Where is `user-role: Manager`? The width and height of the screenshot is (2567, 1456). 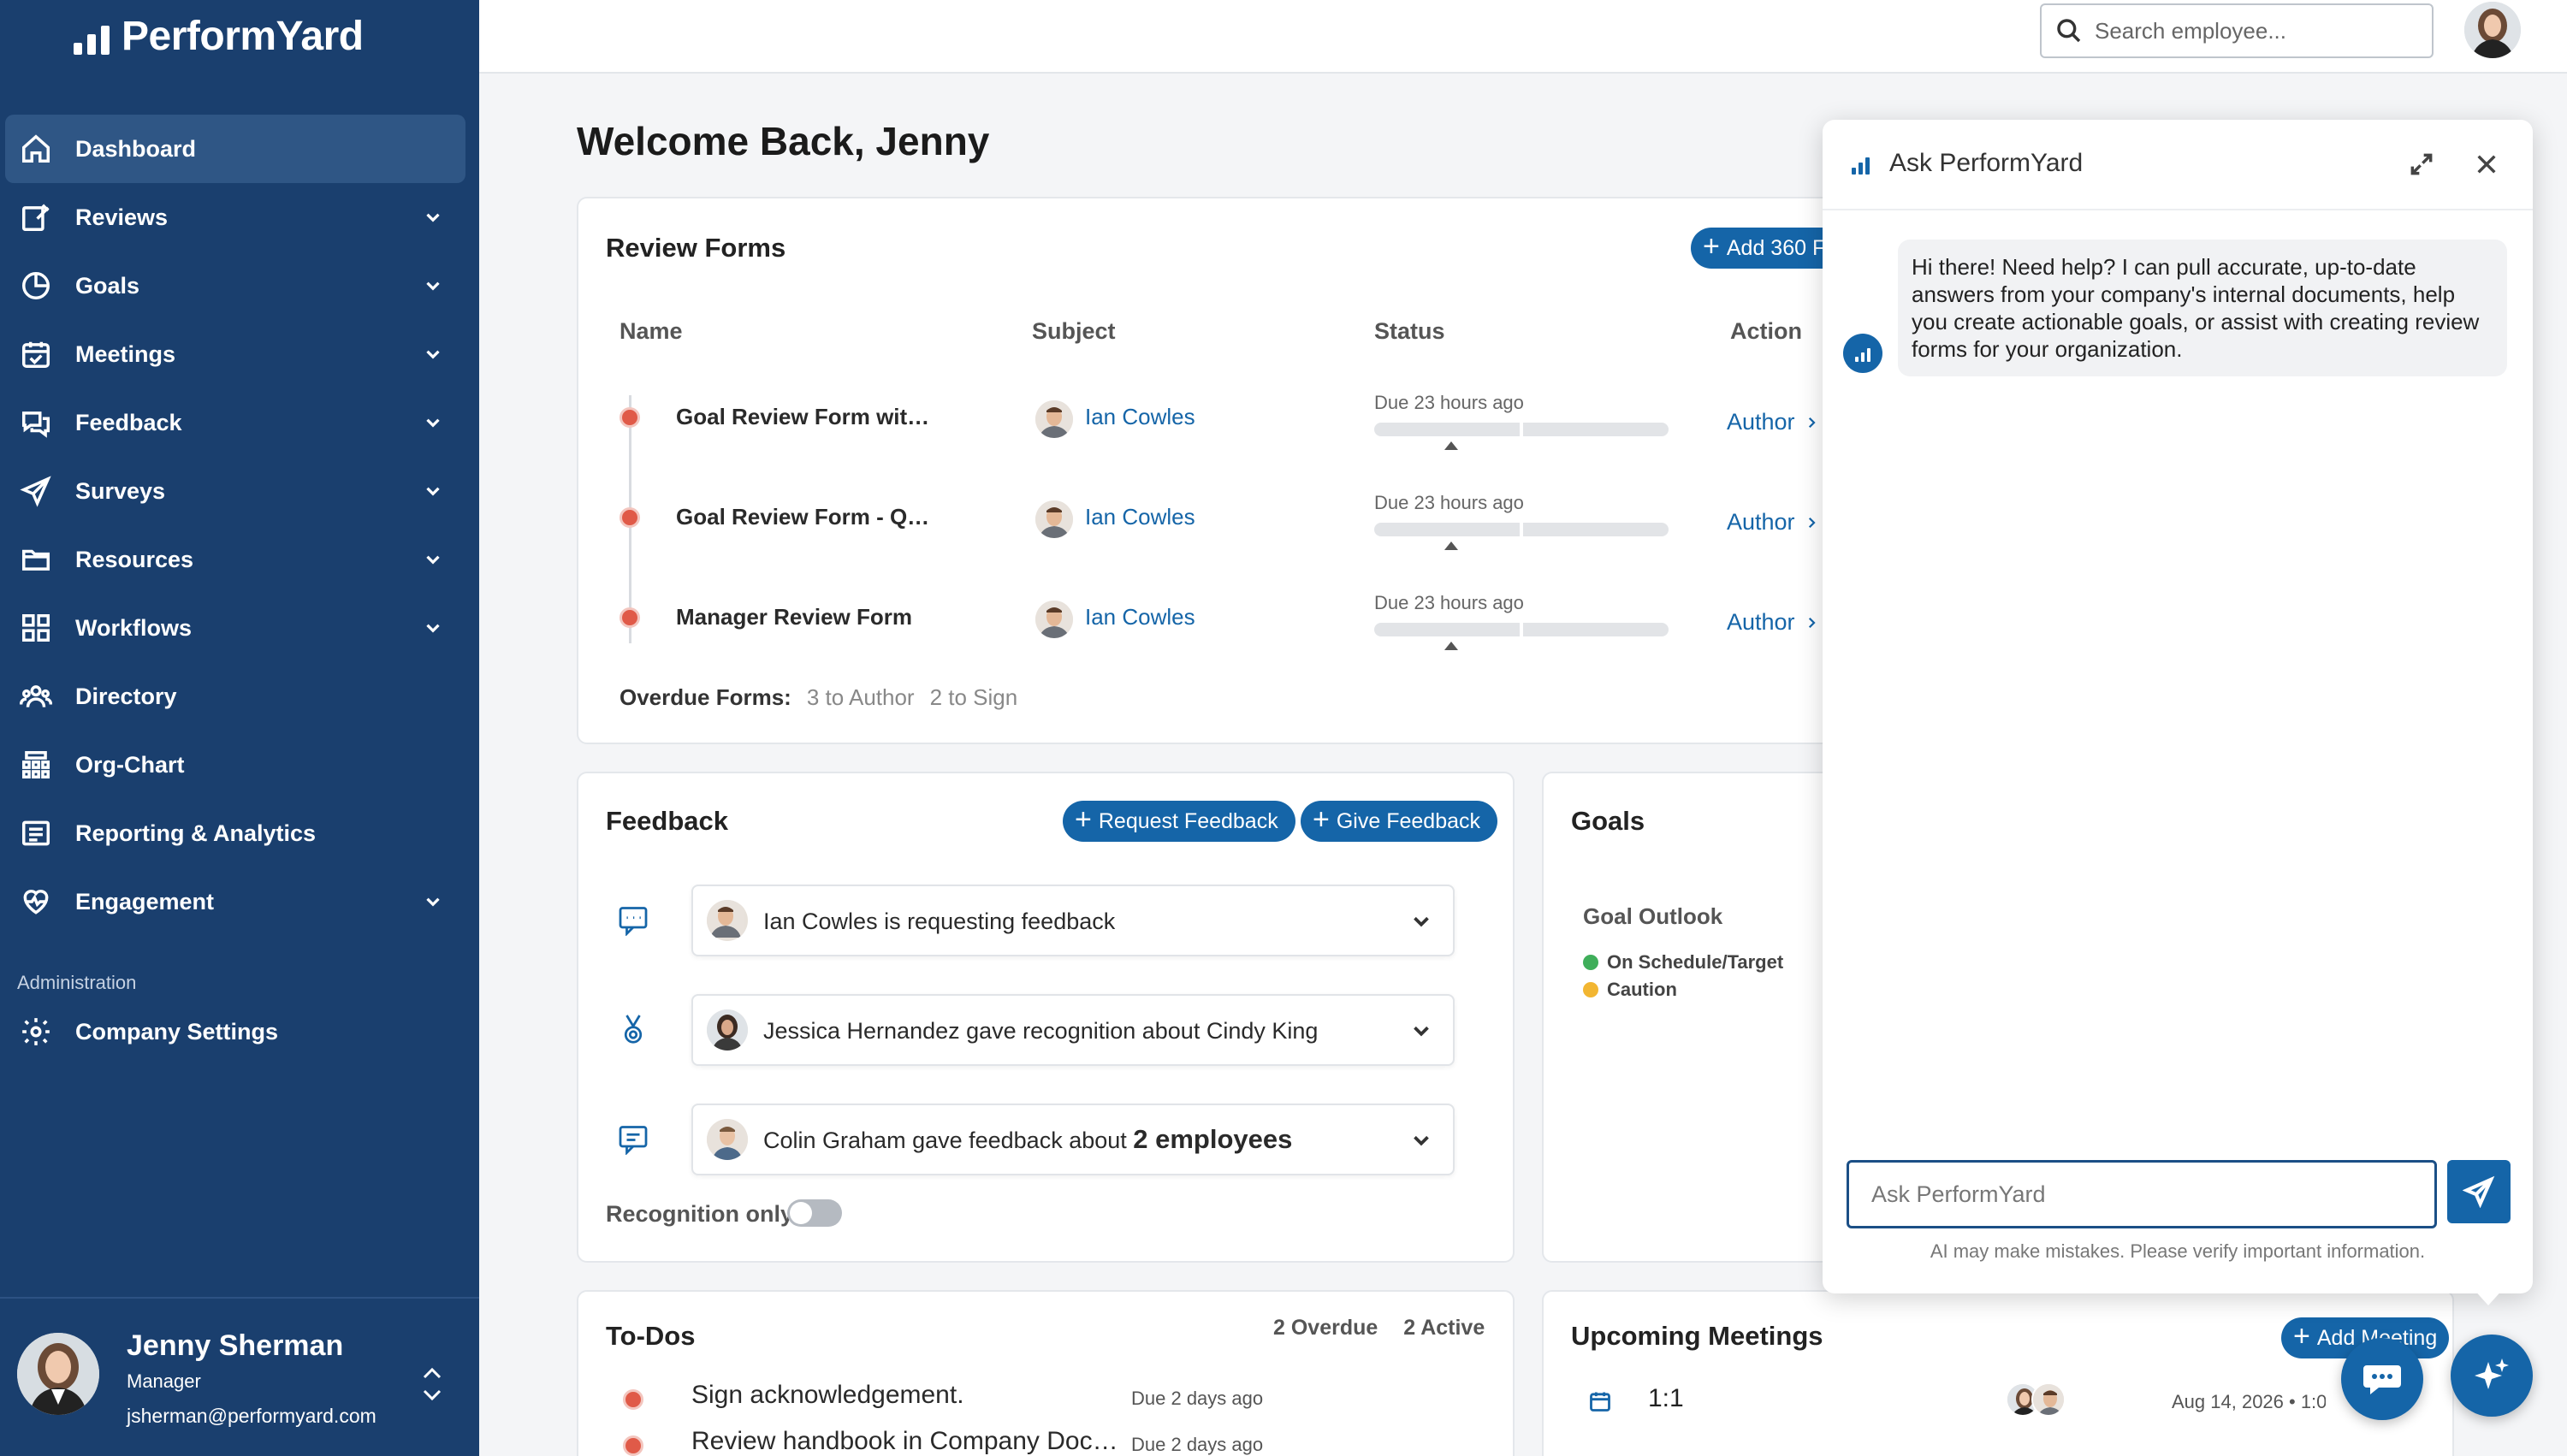 user-role: Manager is located at coordinates (164, 1381).